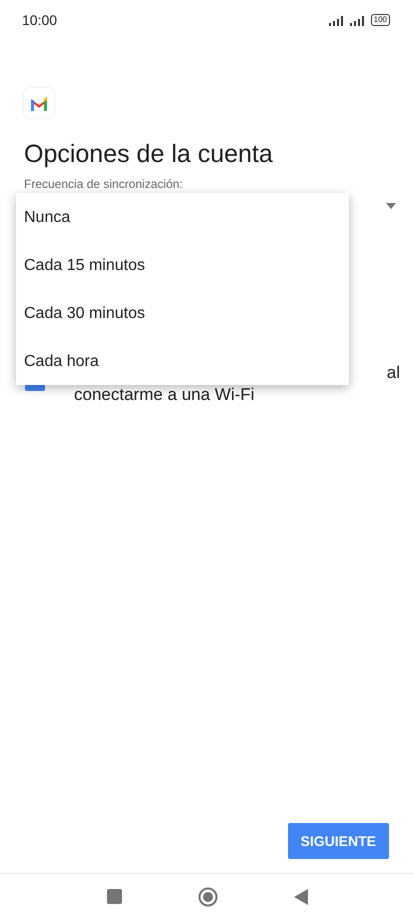  I want to click on back-icon, so click(301, 896).